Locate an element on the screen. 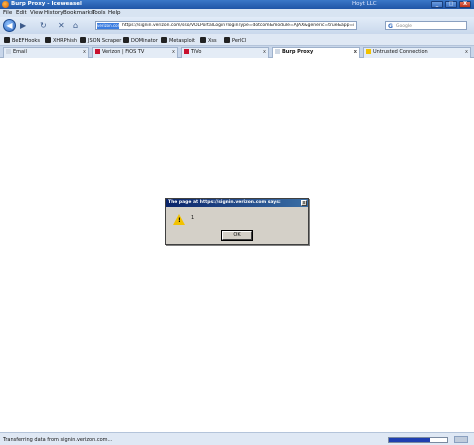 The height and width of the screenshot is (445, 474). menu-edit: Edit is located at coordinates (21, 13).